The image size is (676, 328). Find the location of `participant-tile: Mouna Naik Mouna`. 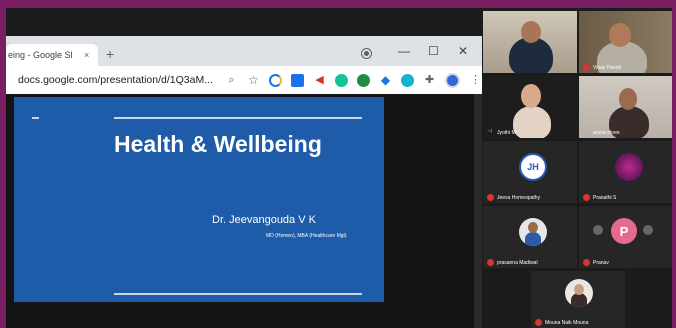

participant-tile: Mouna Naik Mouna is located at coordinates (578, 299).